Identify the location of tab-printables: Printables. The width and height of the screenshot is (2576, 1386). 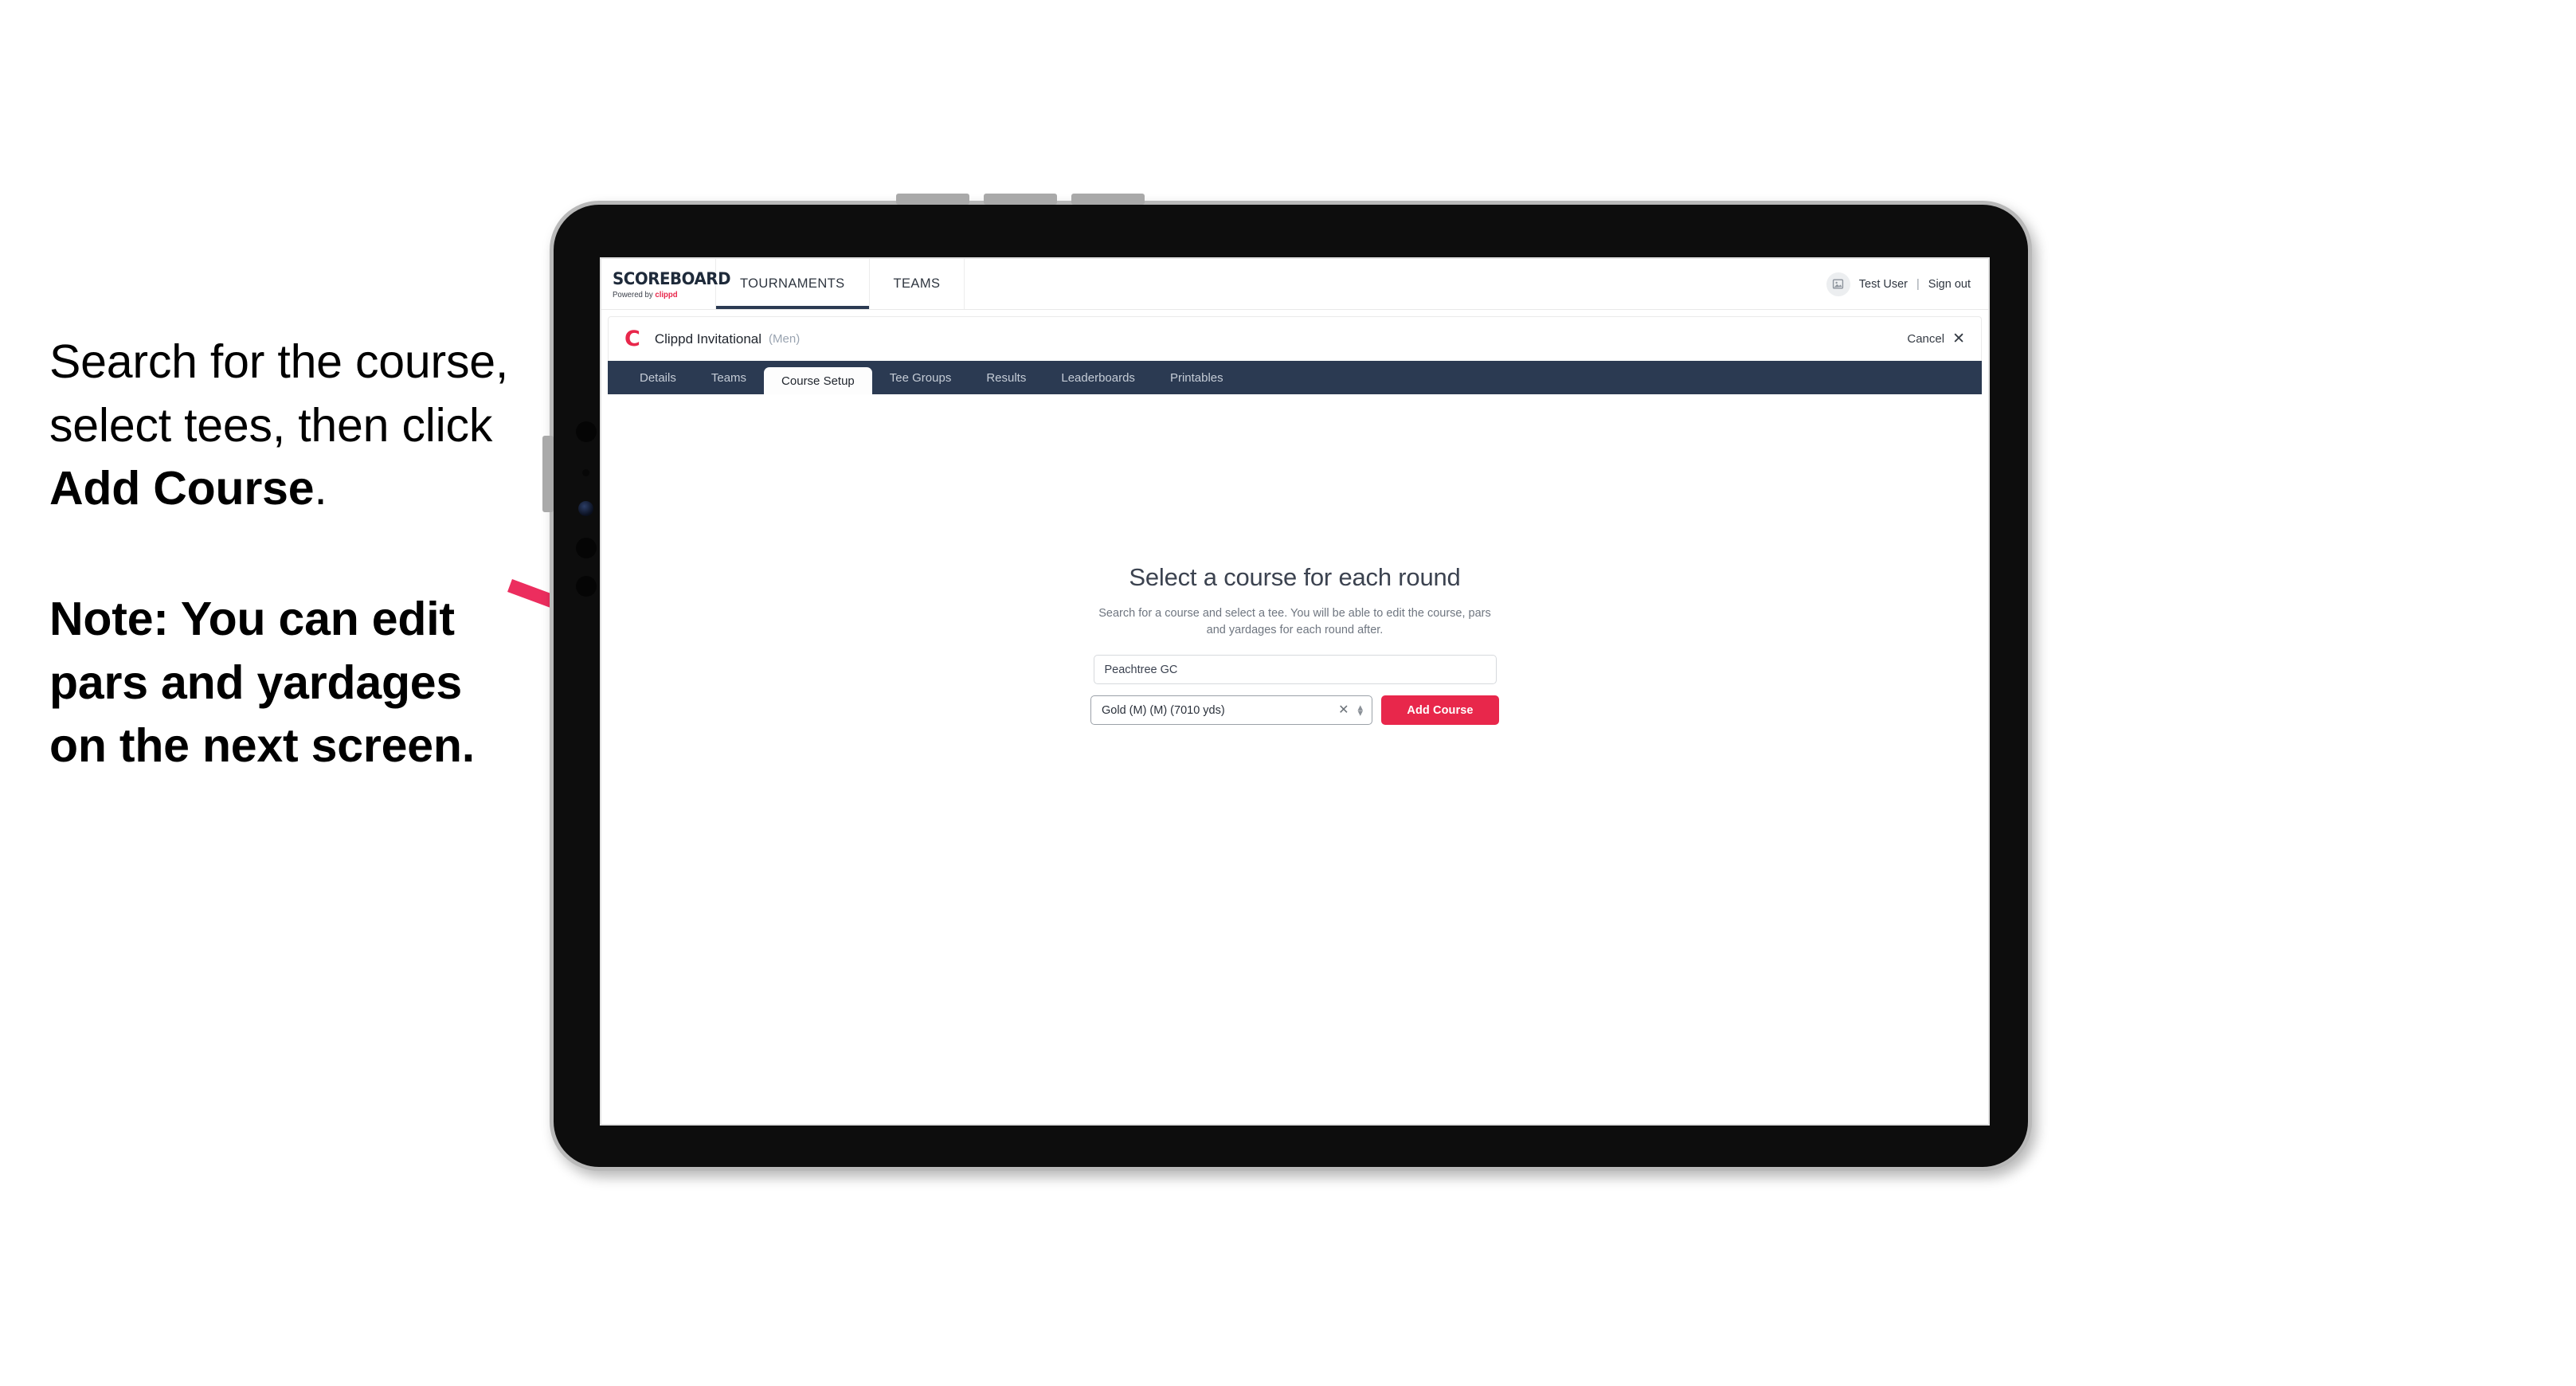
(1197, 377).